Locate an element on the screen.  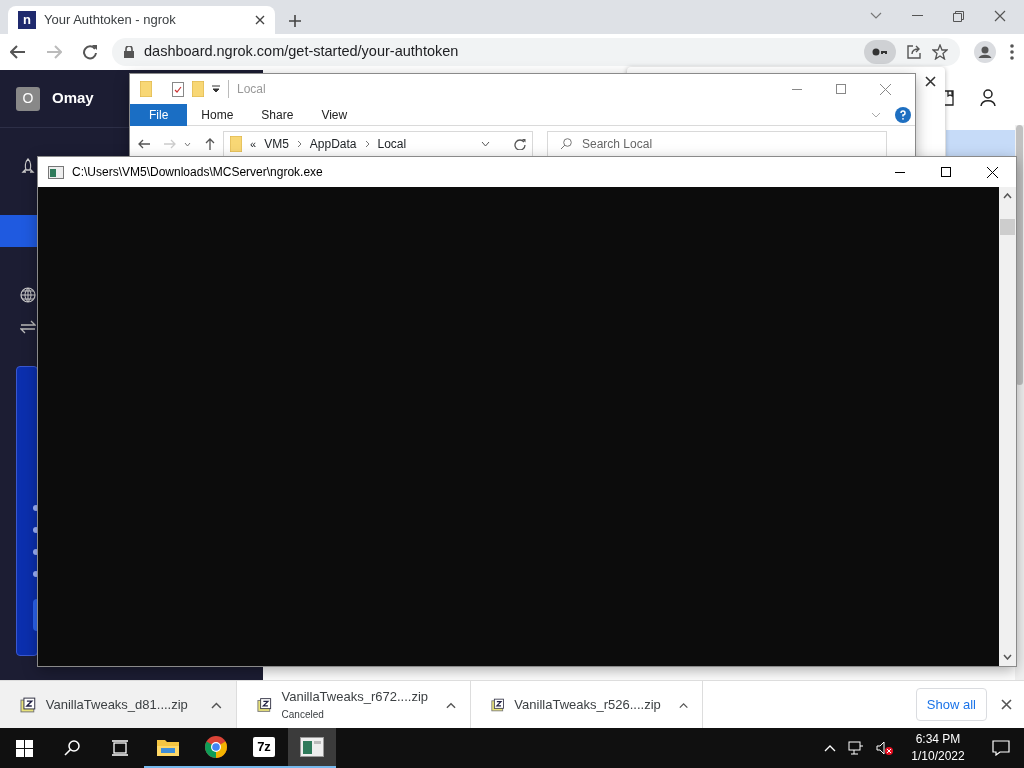
ribbon-tab: Share is located at coordinates (277, 114).